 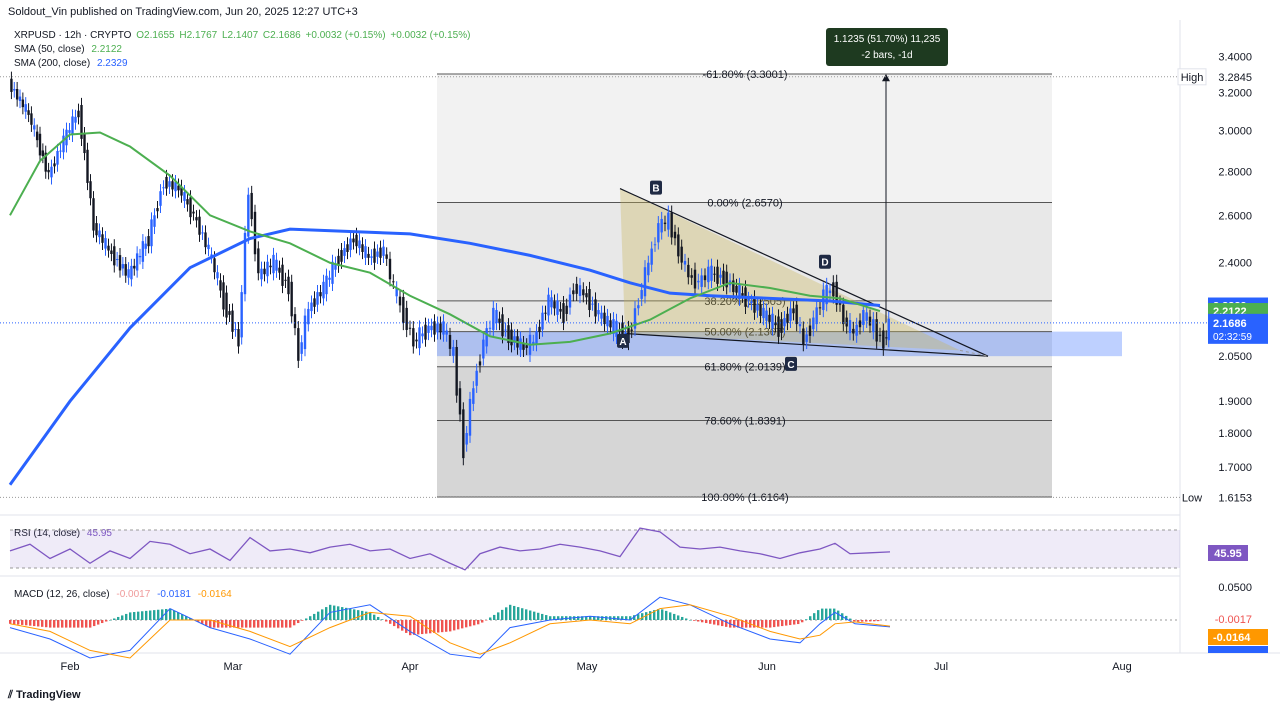 I want to click on rsi-band, so click(x=595, y=549).